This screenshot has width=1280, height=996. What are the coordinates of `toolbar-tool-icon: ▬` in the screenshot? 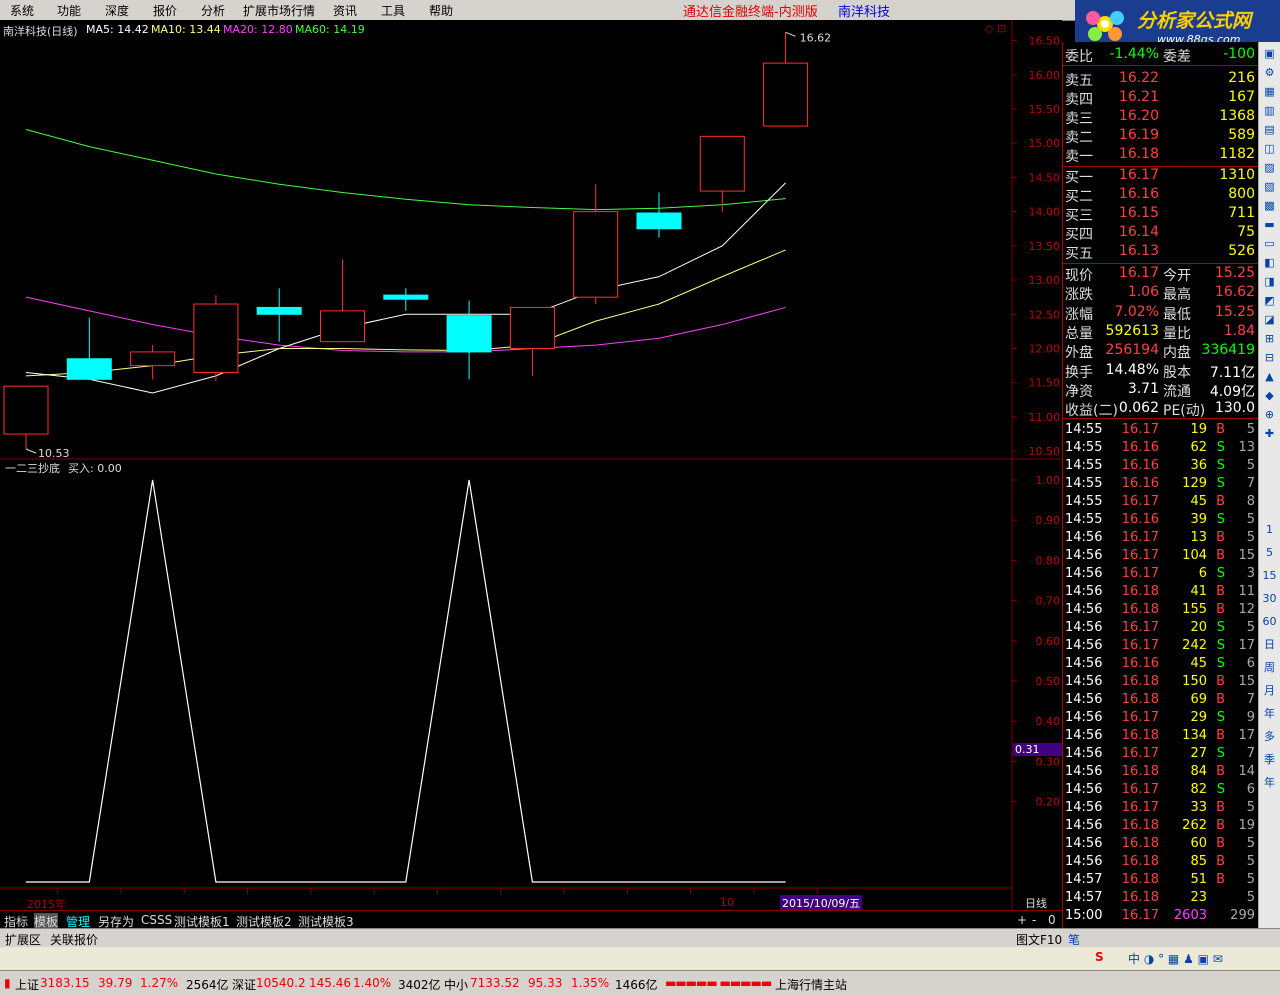 It's located at (1269, 225).